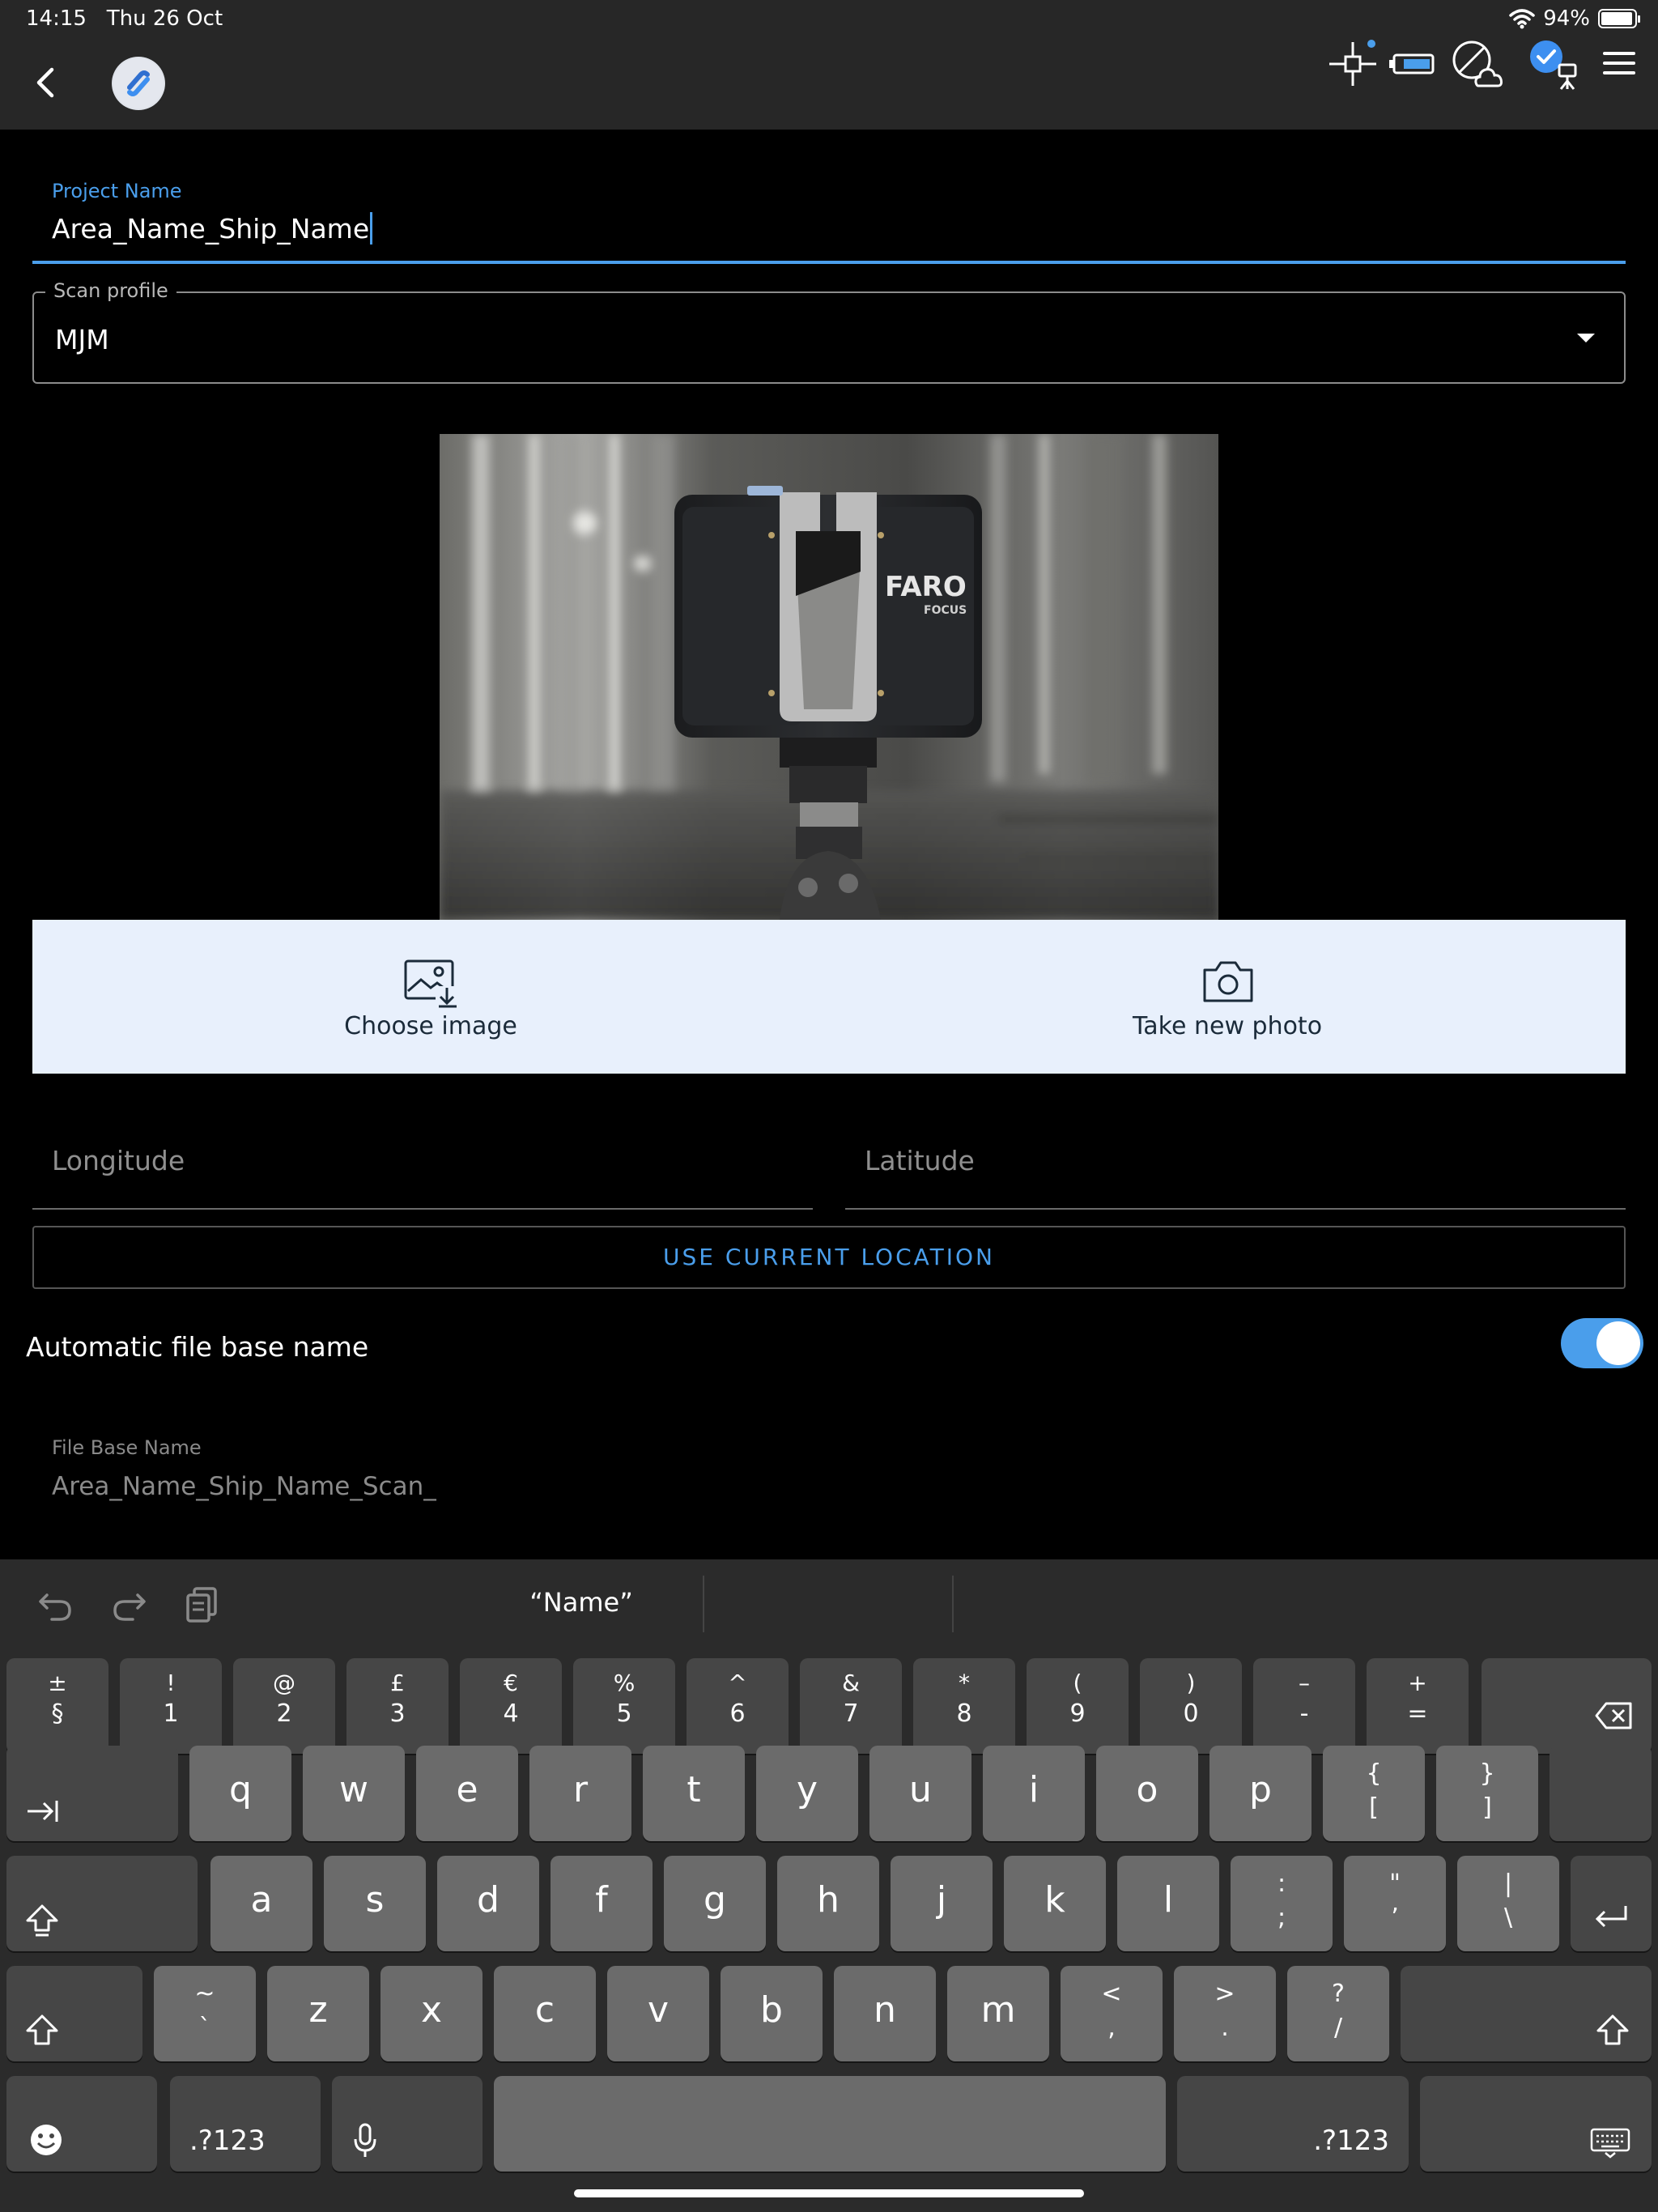 This screenshot has height=2212, width=1658. I want to click on key-g: g, so click(715, 1904).